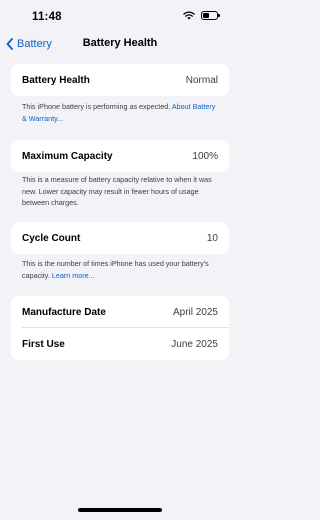 The image size is (320, 520). I want to click on battery-health-card: Battery Health Normal, so click(120, 80).